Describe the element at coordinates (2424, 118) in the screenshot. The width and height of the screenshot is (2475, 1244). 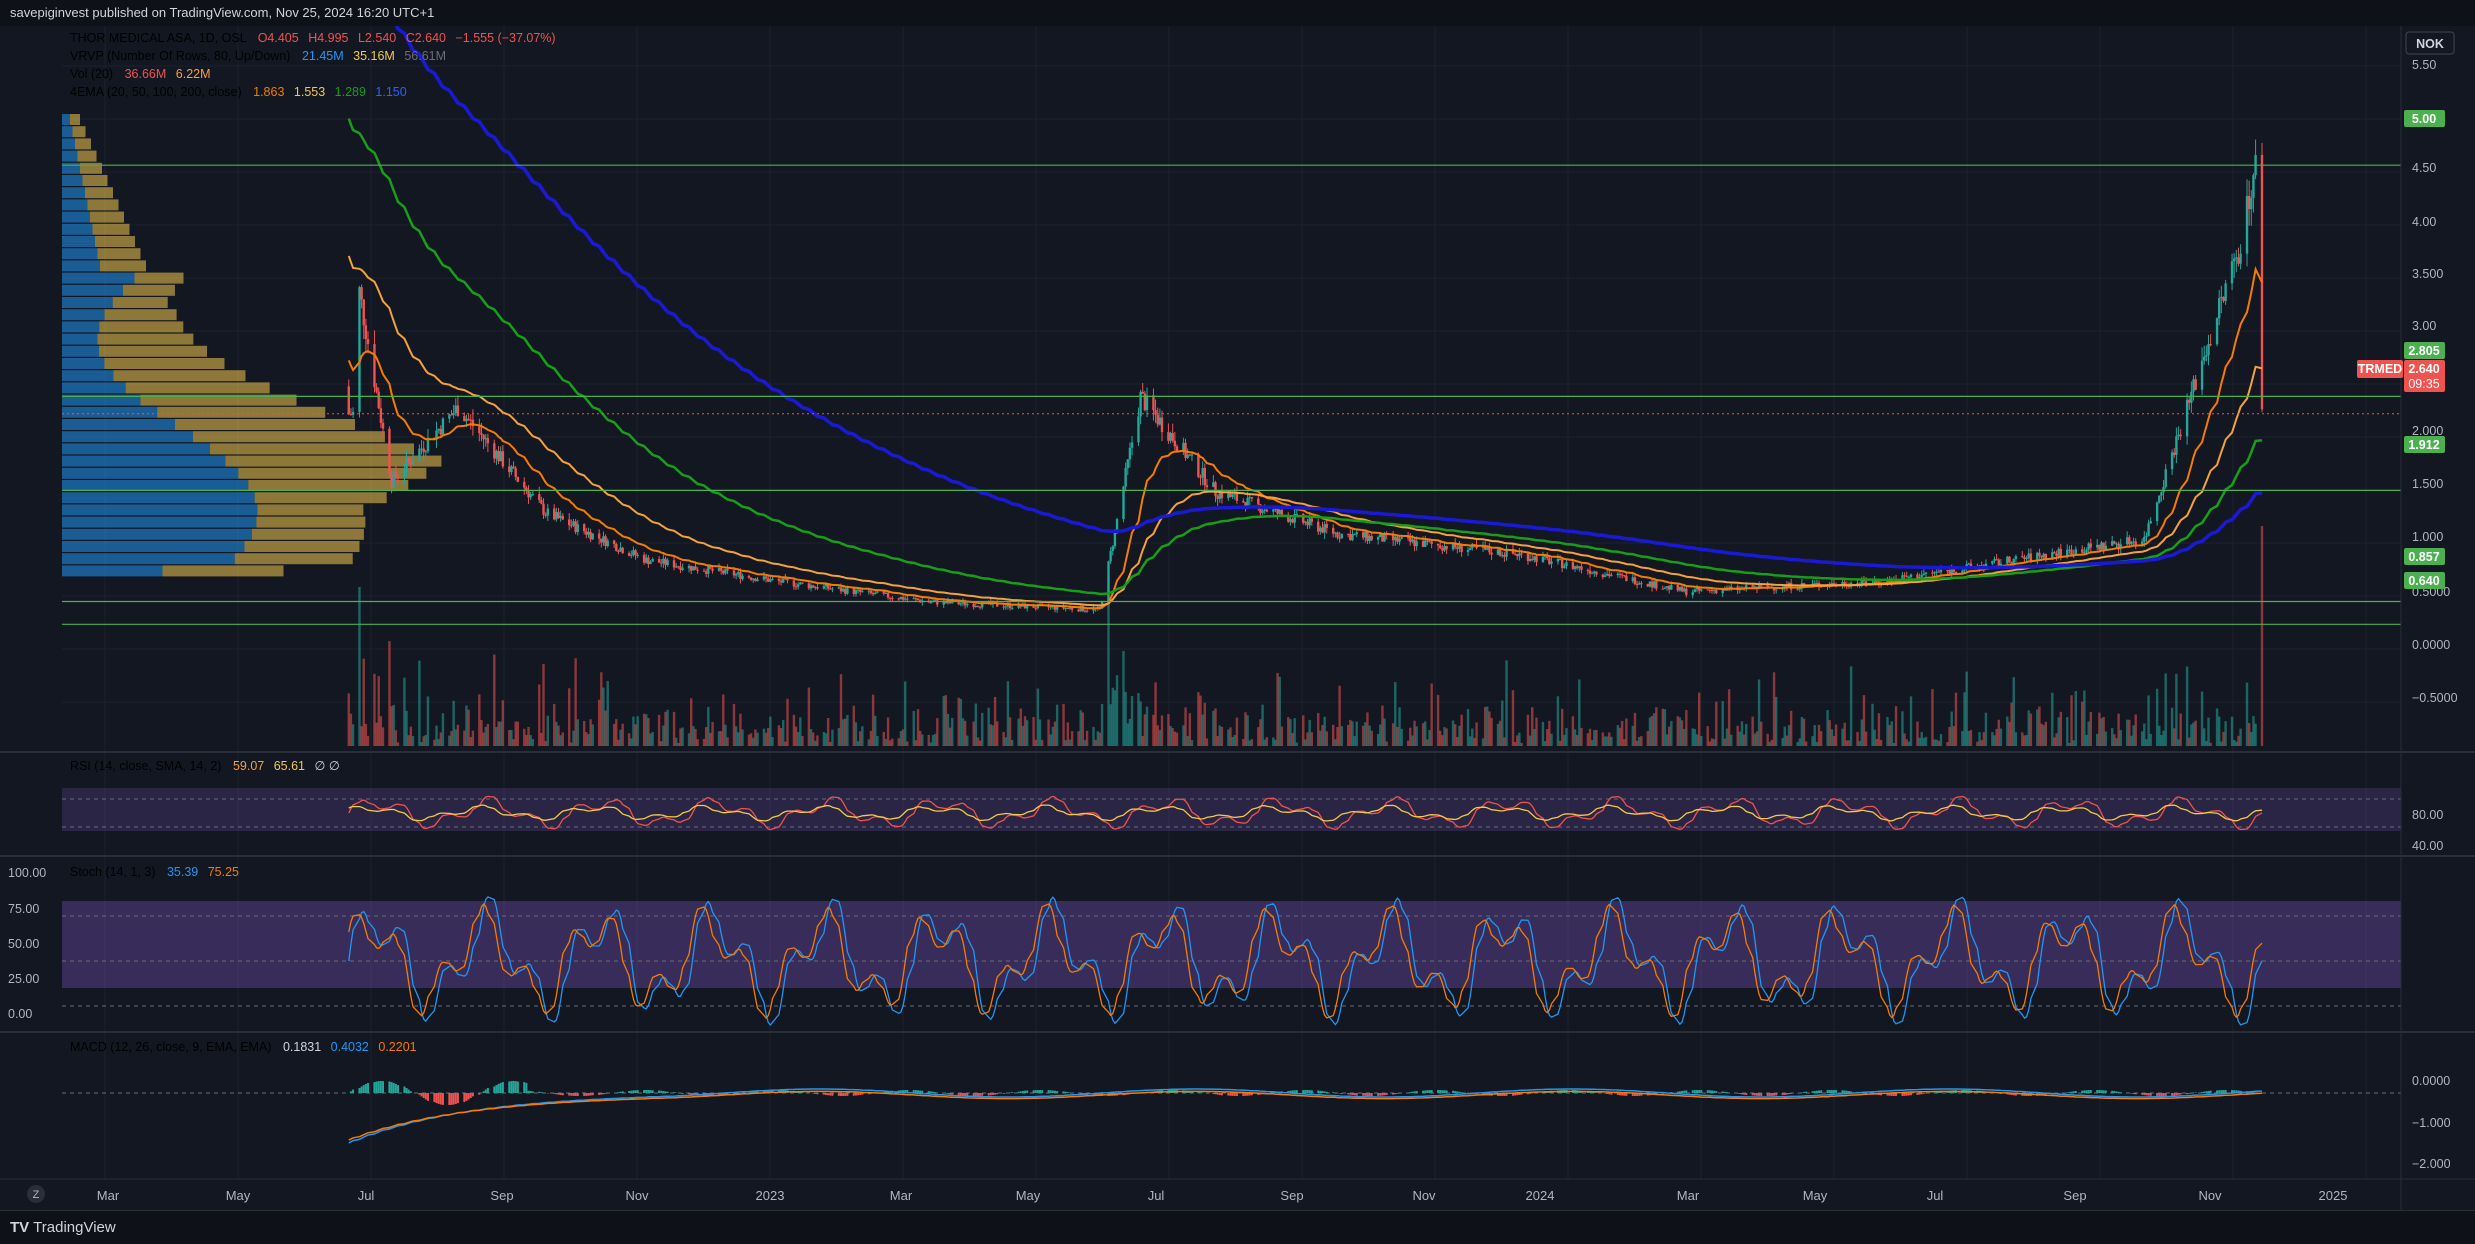
I see `price-tag-5: 5.00` at that location.